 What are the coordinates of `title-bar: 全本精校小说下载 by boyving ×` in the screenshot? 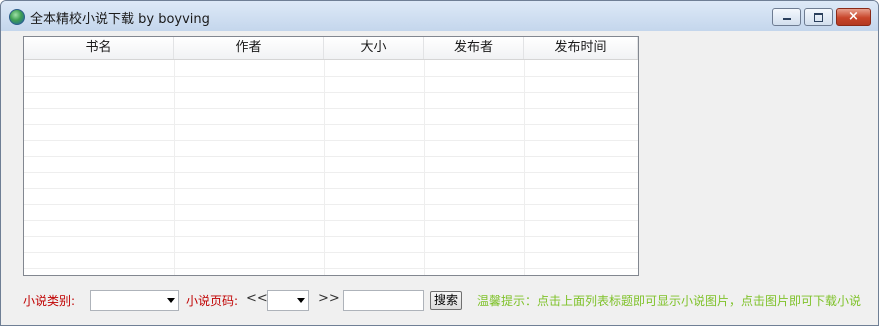 It's located at (439, 16).